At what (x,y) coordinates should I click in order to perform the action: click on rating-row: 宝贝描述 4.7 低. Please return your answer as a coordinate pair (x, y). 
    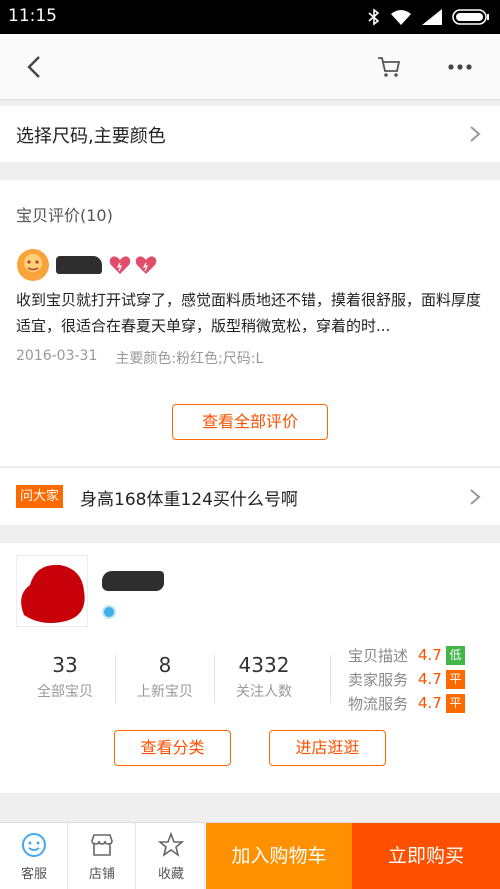
    Looking at the image, I should click on (406, 655).